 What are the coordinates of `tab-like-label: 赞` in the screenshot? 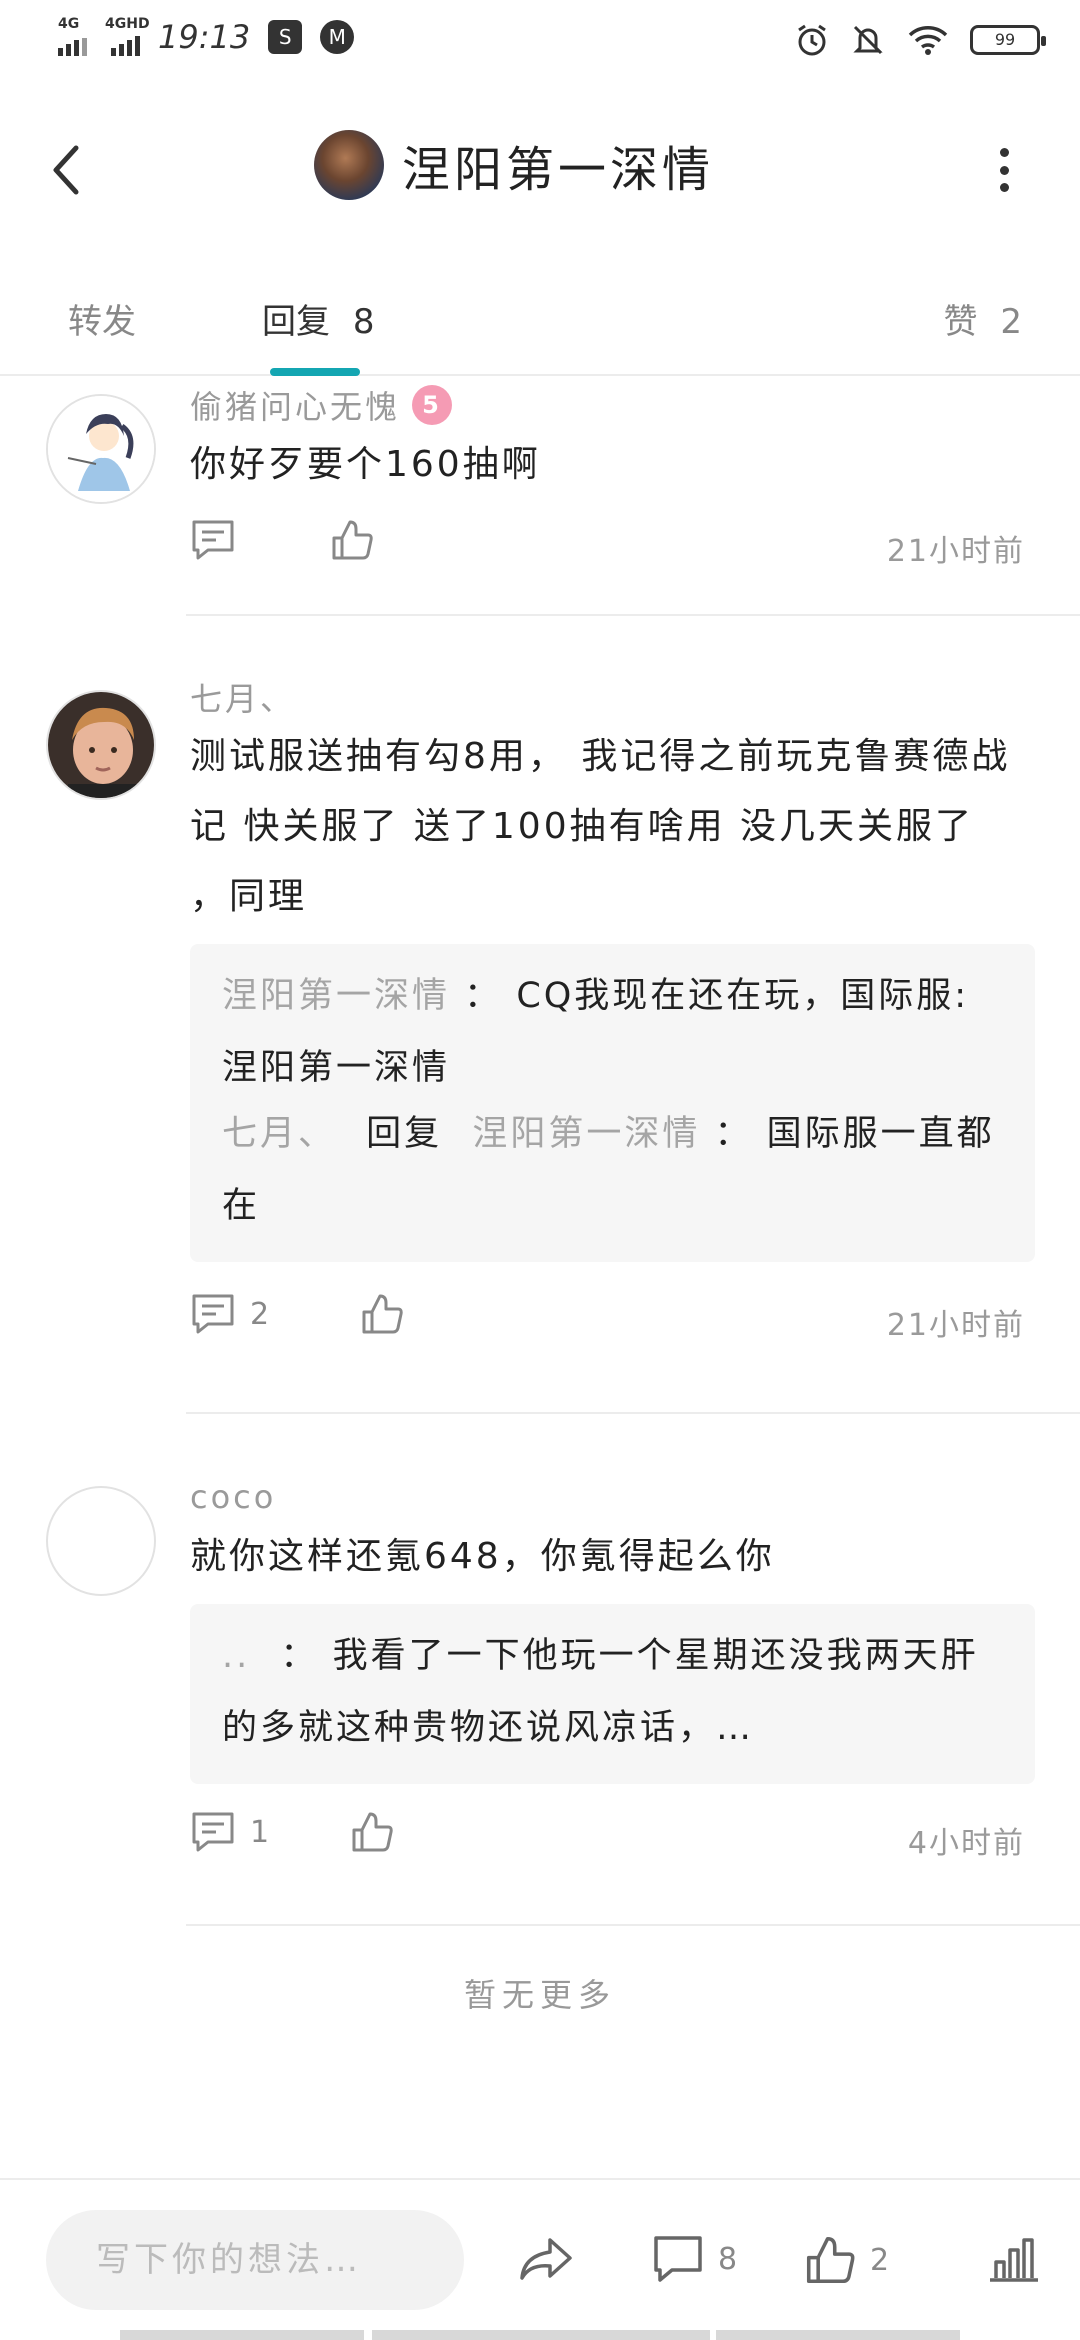 It's located at (960, 322).